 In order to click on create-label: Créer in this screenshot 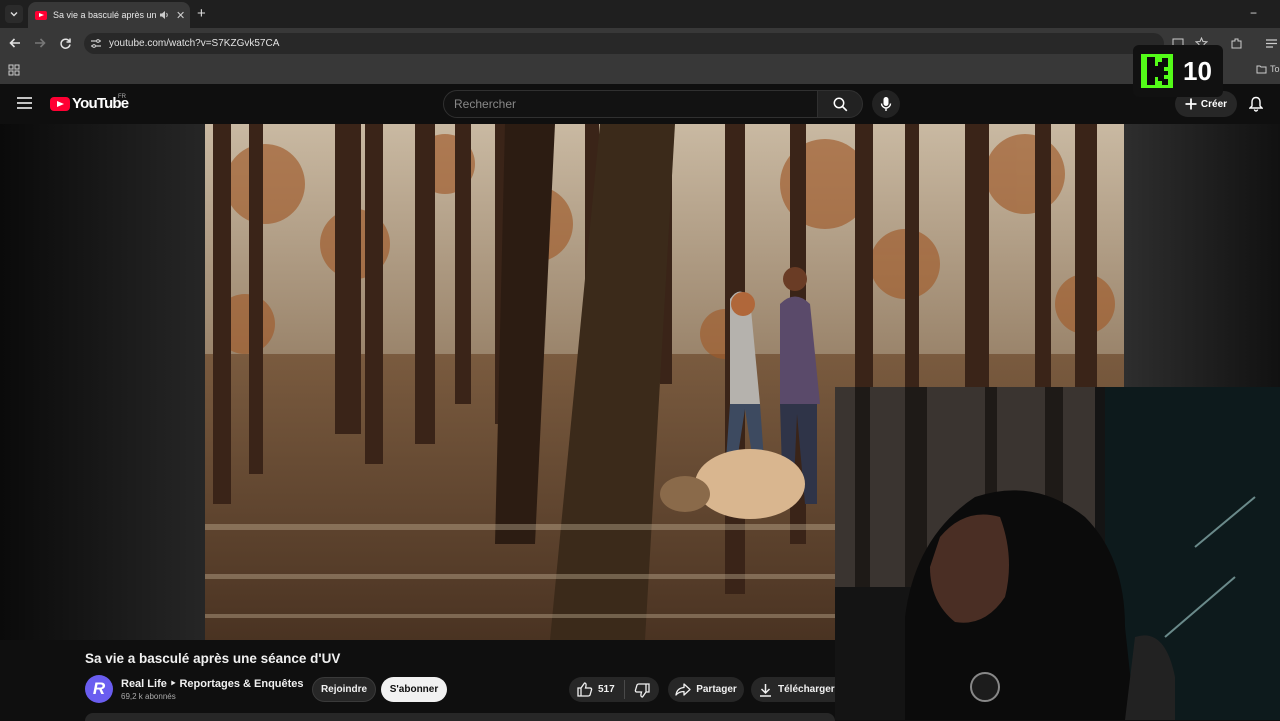, I will do `click(1214, 104)`.